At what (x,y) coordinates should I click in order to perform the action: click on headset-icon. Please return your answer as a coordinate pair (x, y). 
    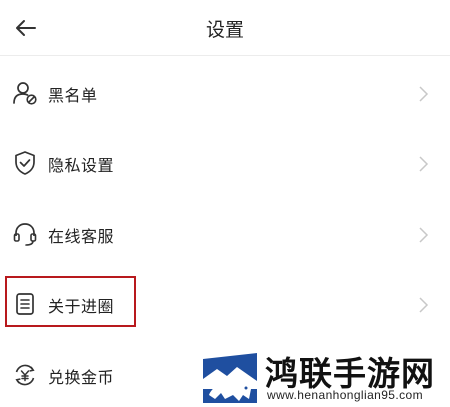
    Looking at the image, I should click on (25, 234).